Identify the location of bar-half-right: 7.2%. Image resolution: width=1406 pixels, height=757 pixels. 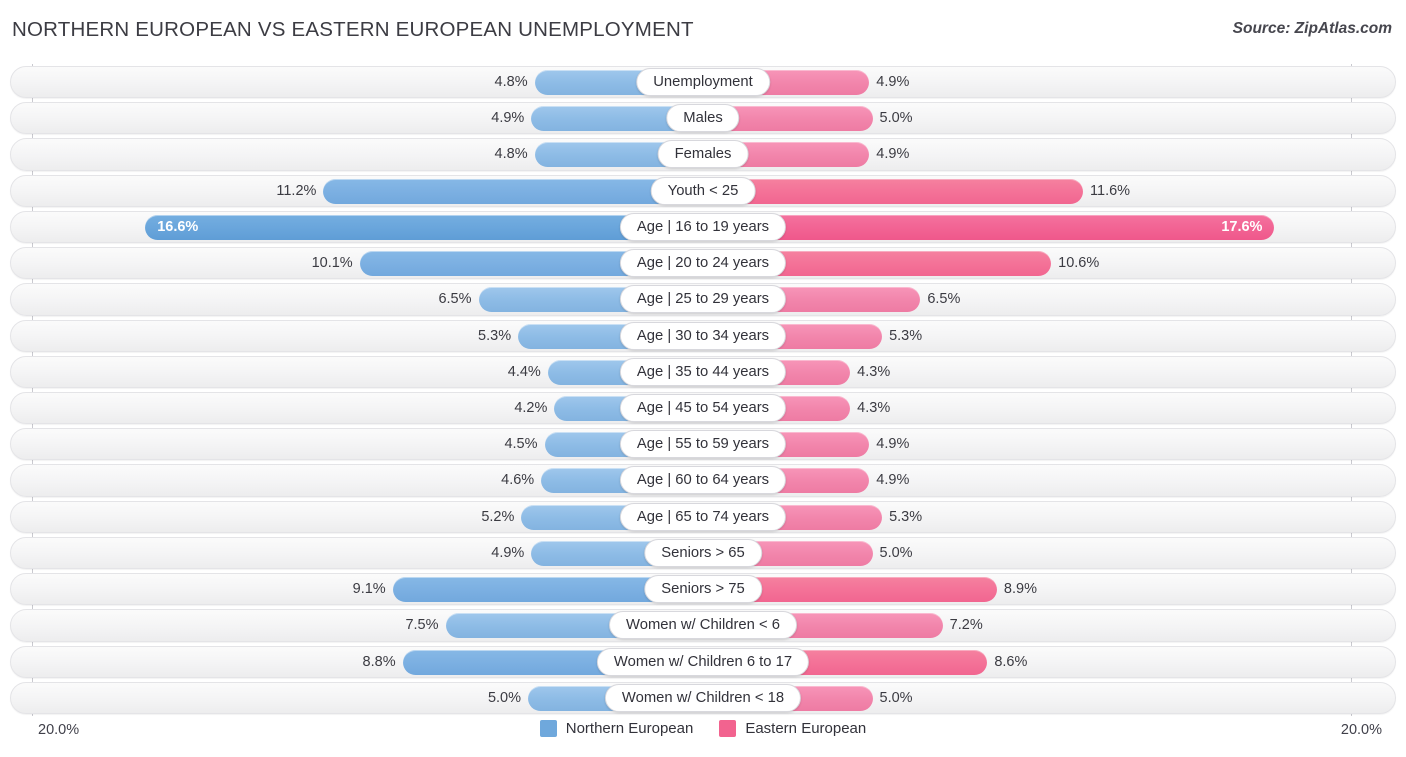
(1032, 626).